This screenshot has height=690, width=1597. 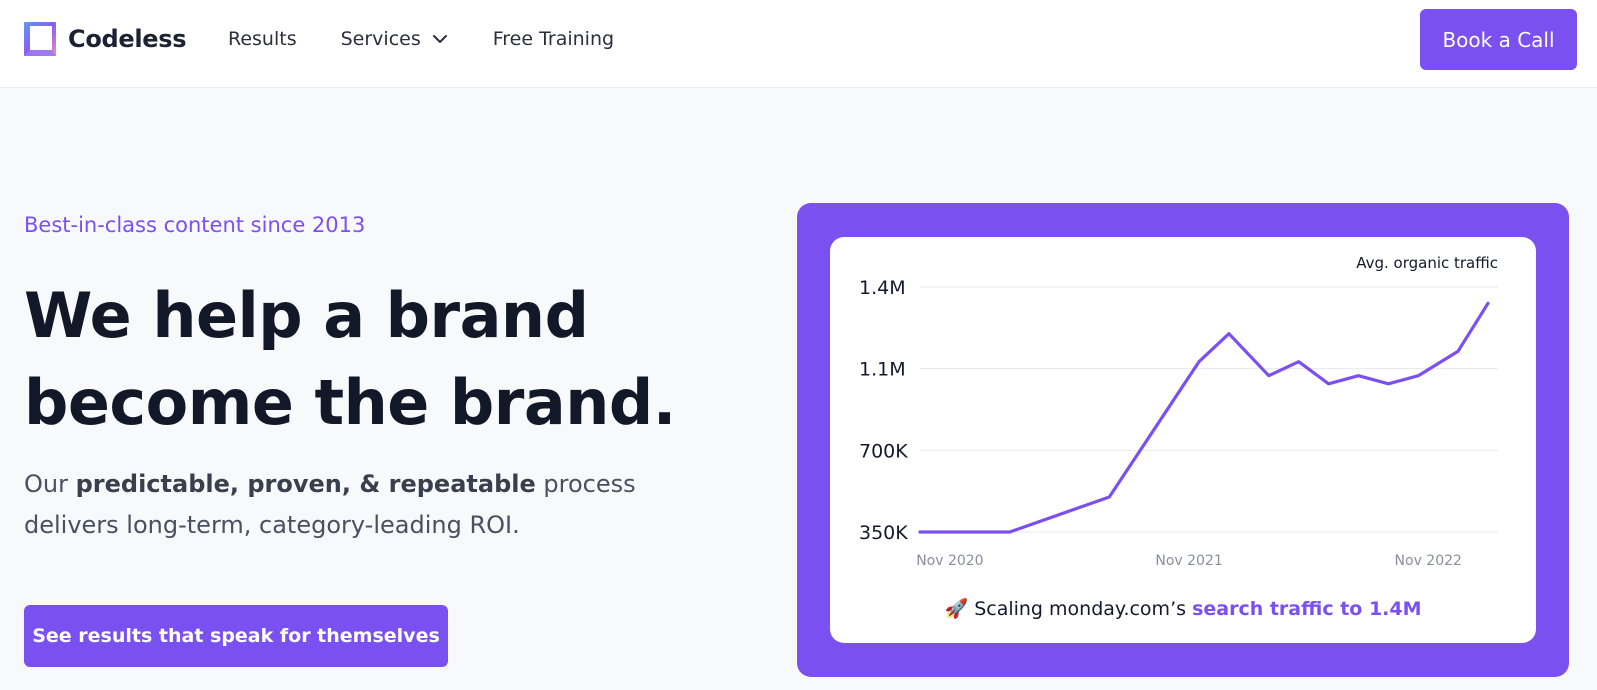 I want to click on nav-item-results: Results, so click(x=262, y=39).